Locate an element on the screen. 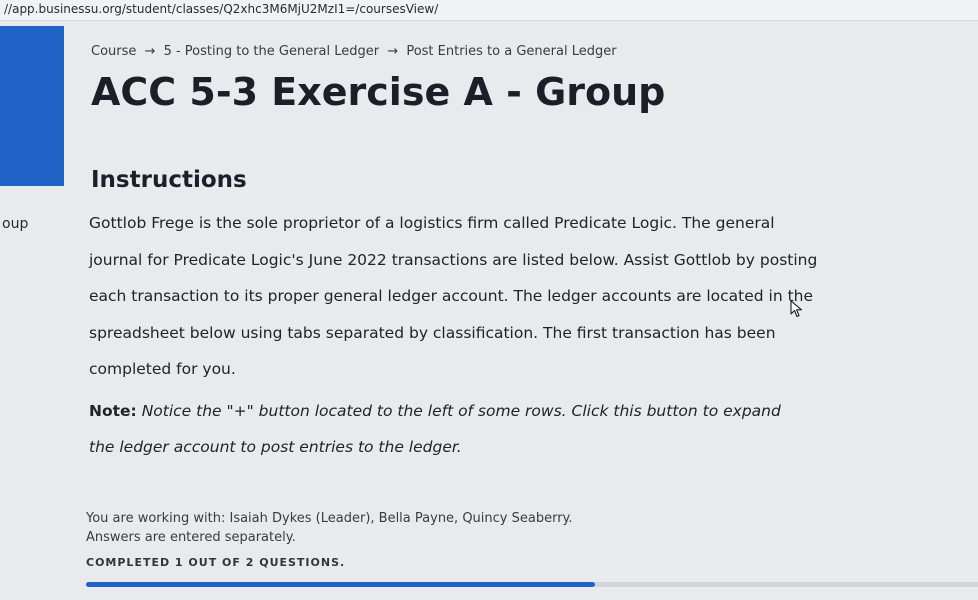 This screenshot has width=978, height=600. breadcrumb-item-chapter: 5 - Posting to the General Ledger is located at coordinates (272, 51).